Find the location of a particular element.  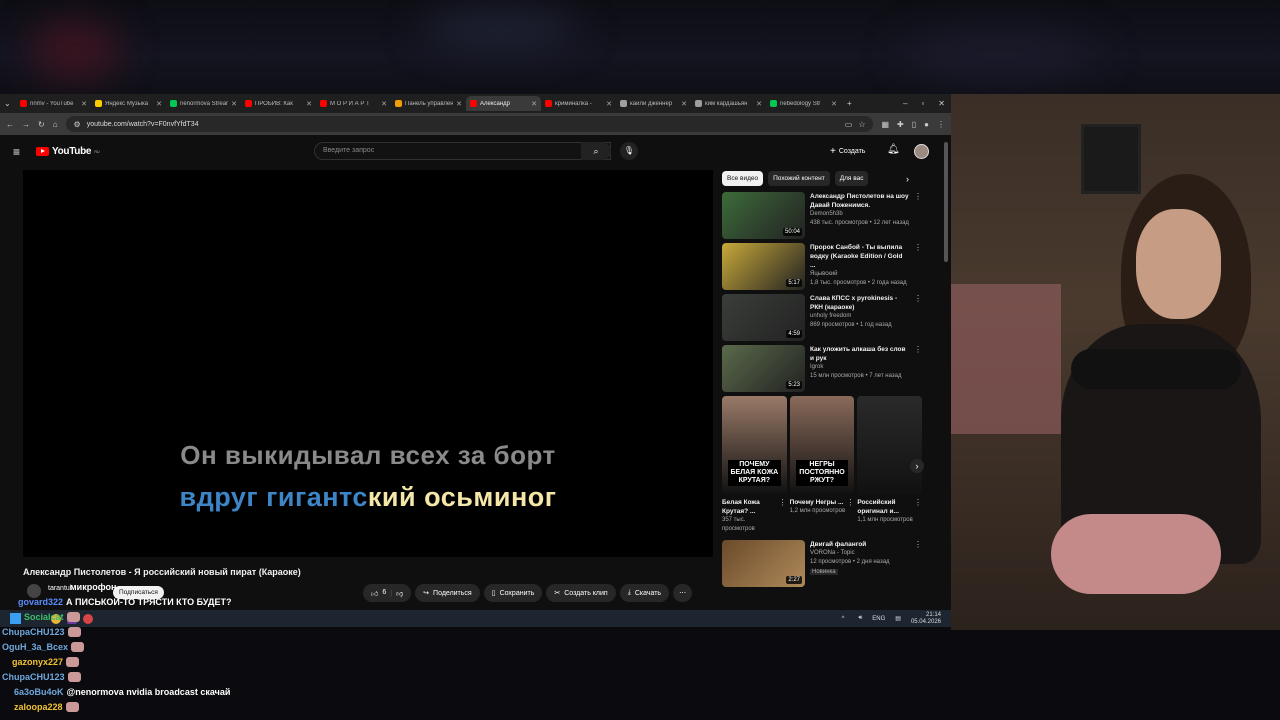

rec-title: Двигай фалангой is located at coordinates (859, 544).